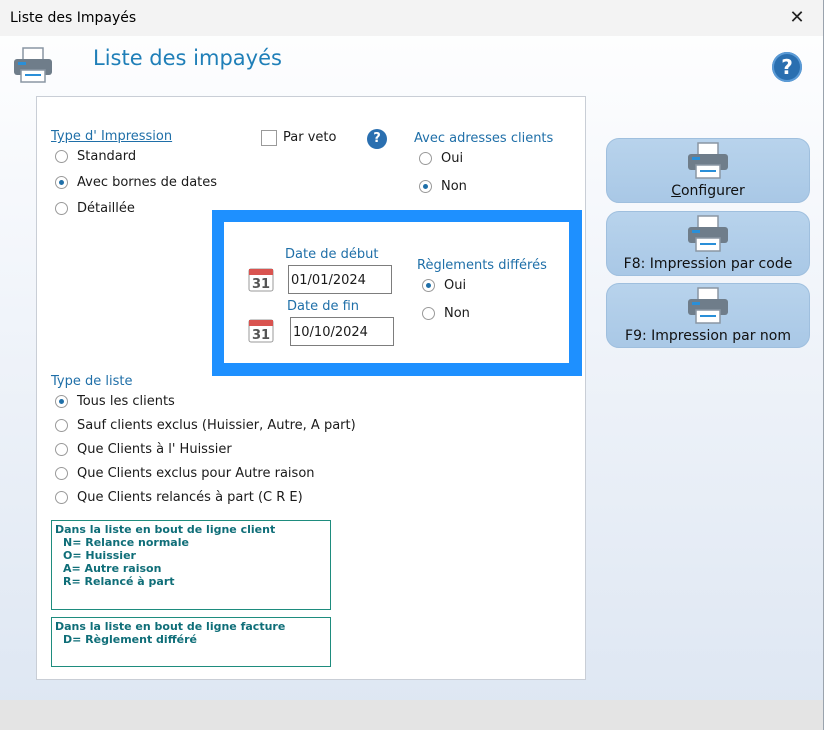 The height and width of the screenshot is (730, 827). Describe the element at coordinates (340, 279) in the screenshot. I see `date-debut-input: 01/01/2024` at that location.